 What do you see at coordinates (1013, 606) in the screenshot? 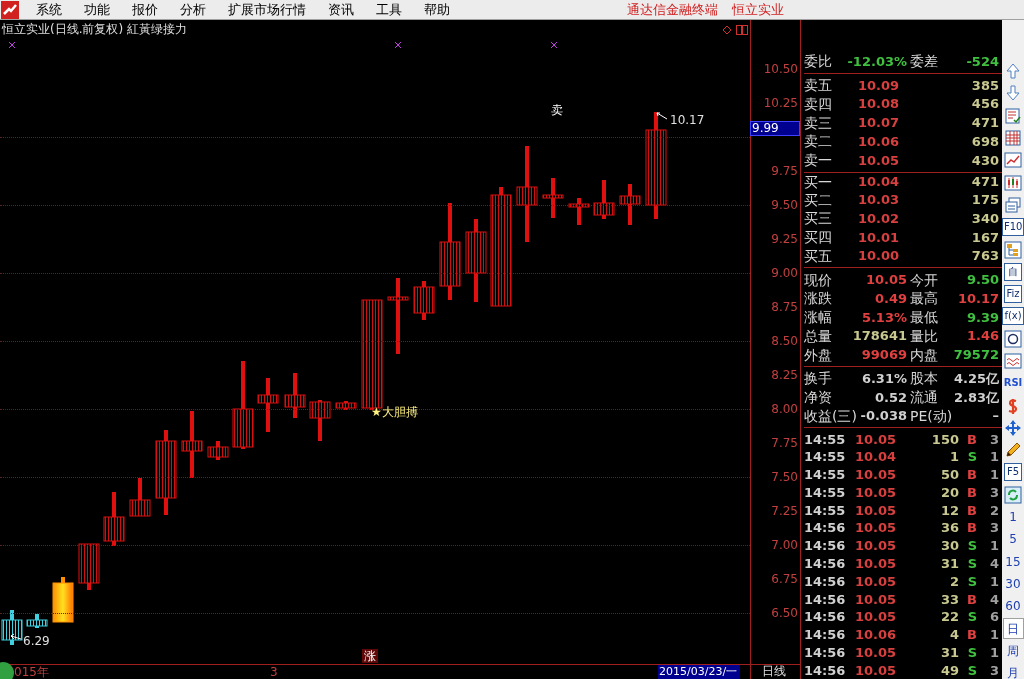
I see `period-button: 60` at bounding box center [1013, 606].